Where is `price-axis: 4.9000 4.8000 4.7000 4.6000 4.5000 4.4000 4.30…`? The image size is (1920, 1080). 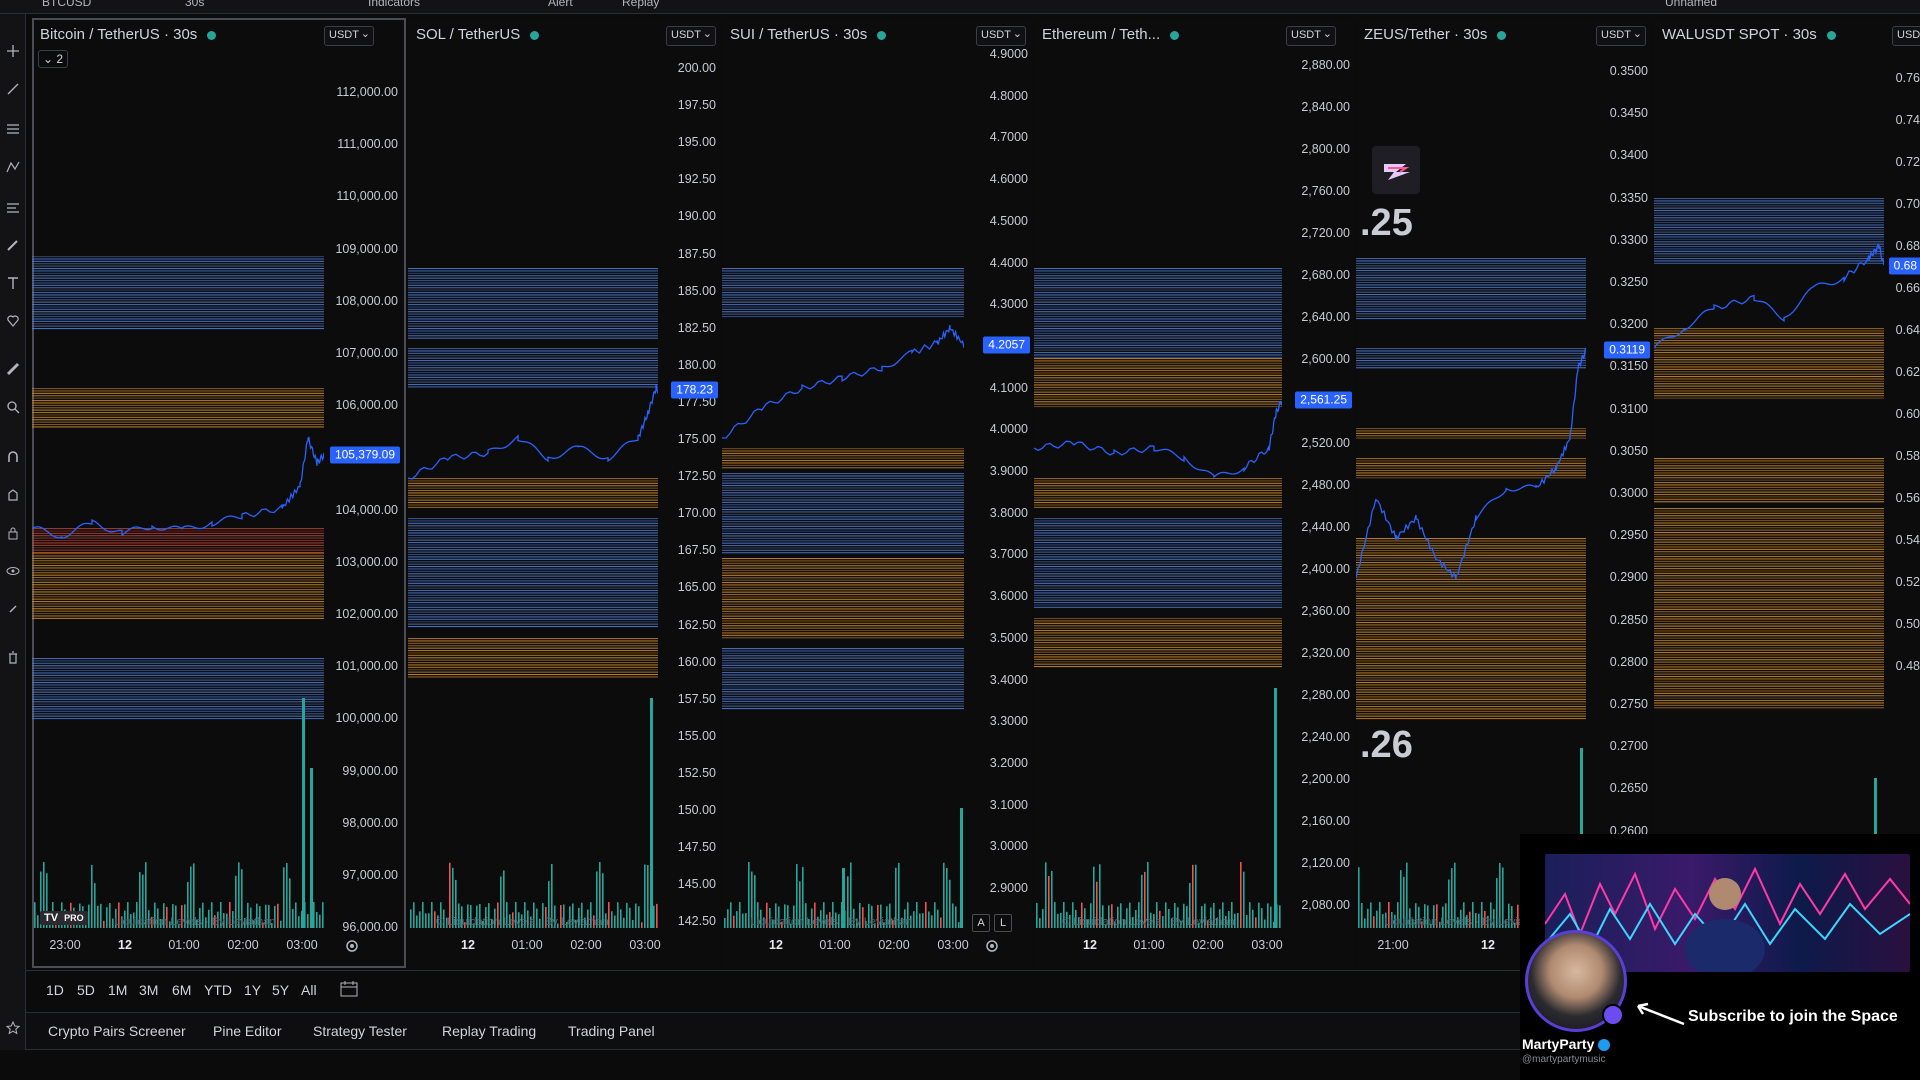 price-axis: 4.9000 4.8000 4.7000 4.6000 4.5000 4.4000 4.30… is located at coordinates (998, 493).